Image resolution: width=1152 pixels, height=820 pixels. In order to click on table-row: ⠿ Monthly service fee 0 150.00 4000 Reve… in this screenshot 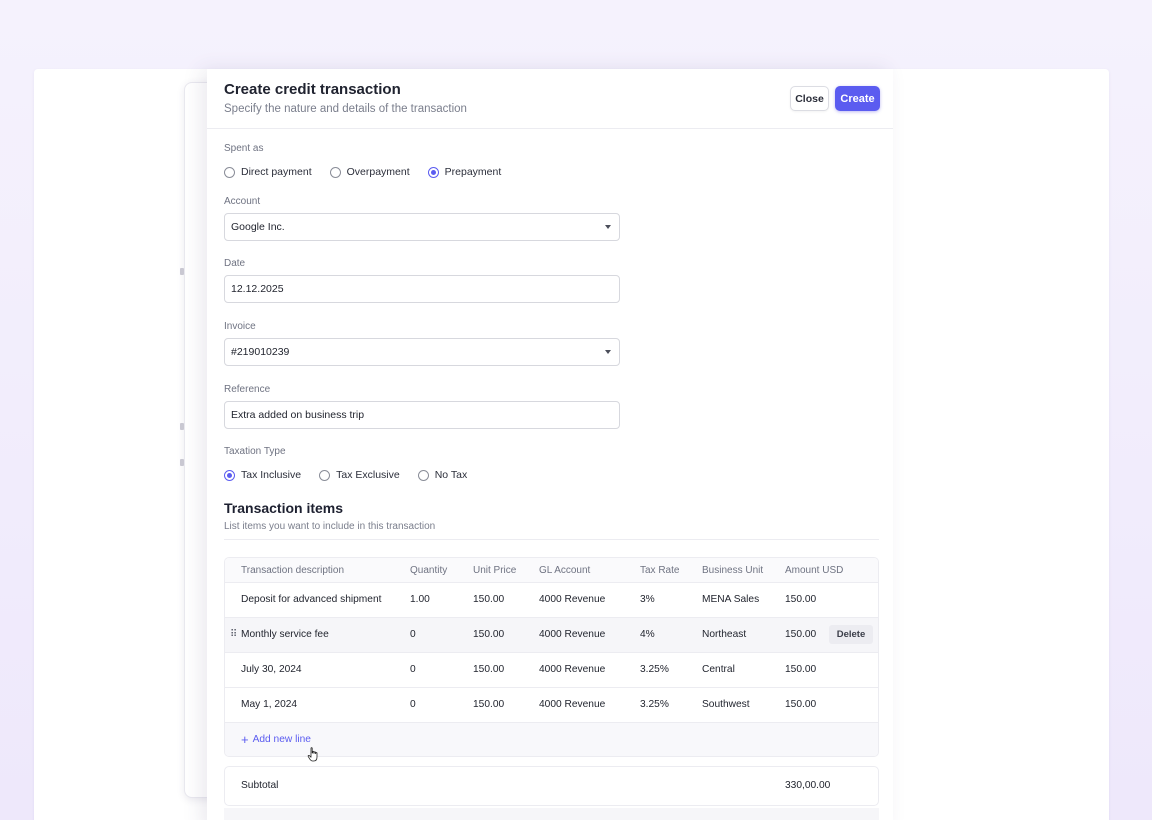, I will do `click(551, 635)`.